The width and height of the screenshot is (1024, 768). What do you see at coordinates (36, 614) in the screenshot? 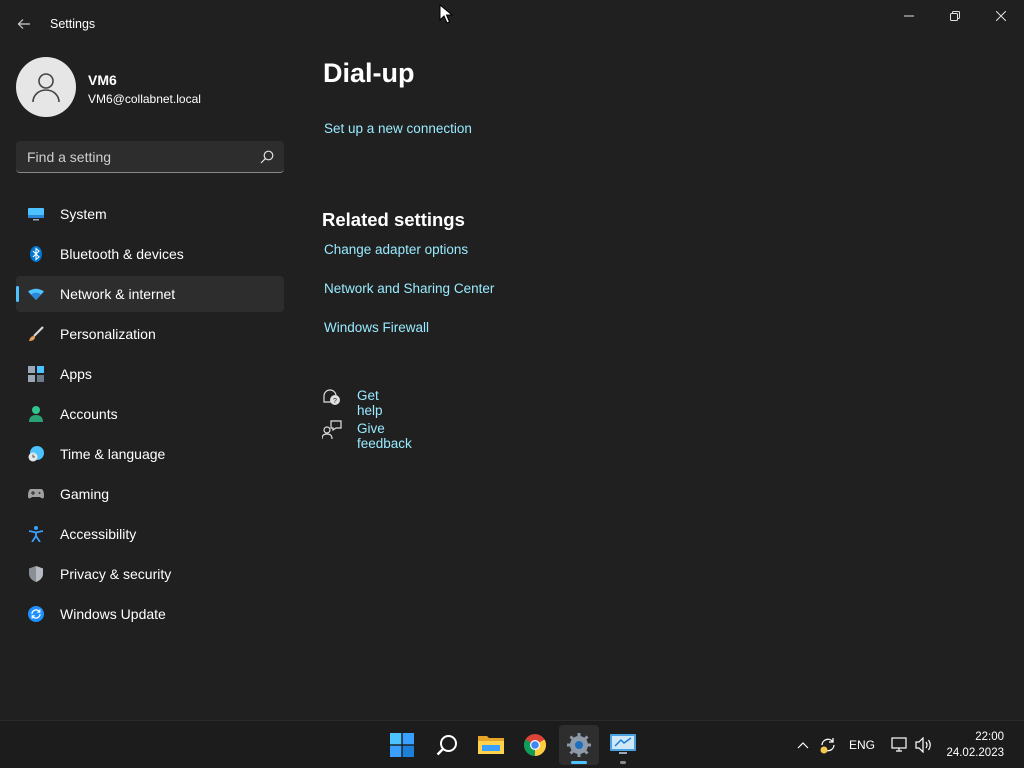
I see `update-icon` at bounding box center [36, 614].